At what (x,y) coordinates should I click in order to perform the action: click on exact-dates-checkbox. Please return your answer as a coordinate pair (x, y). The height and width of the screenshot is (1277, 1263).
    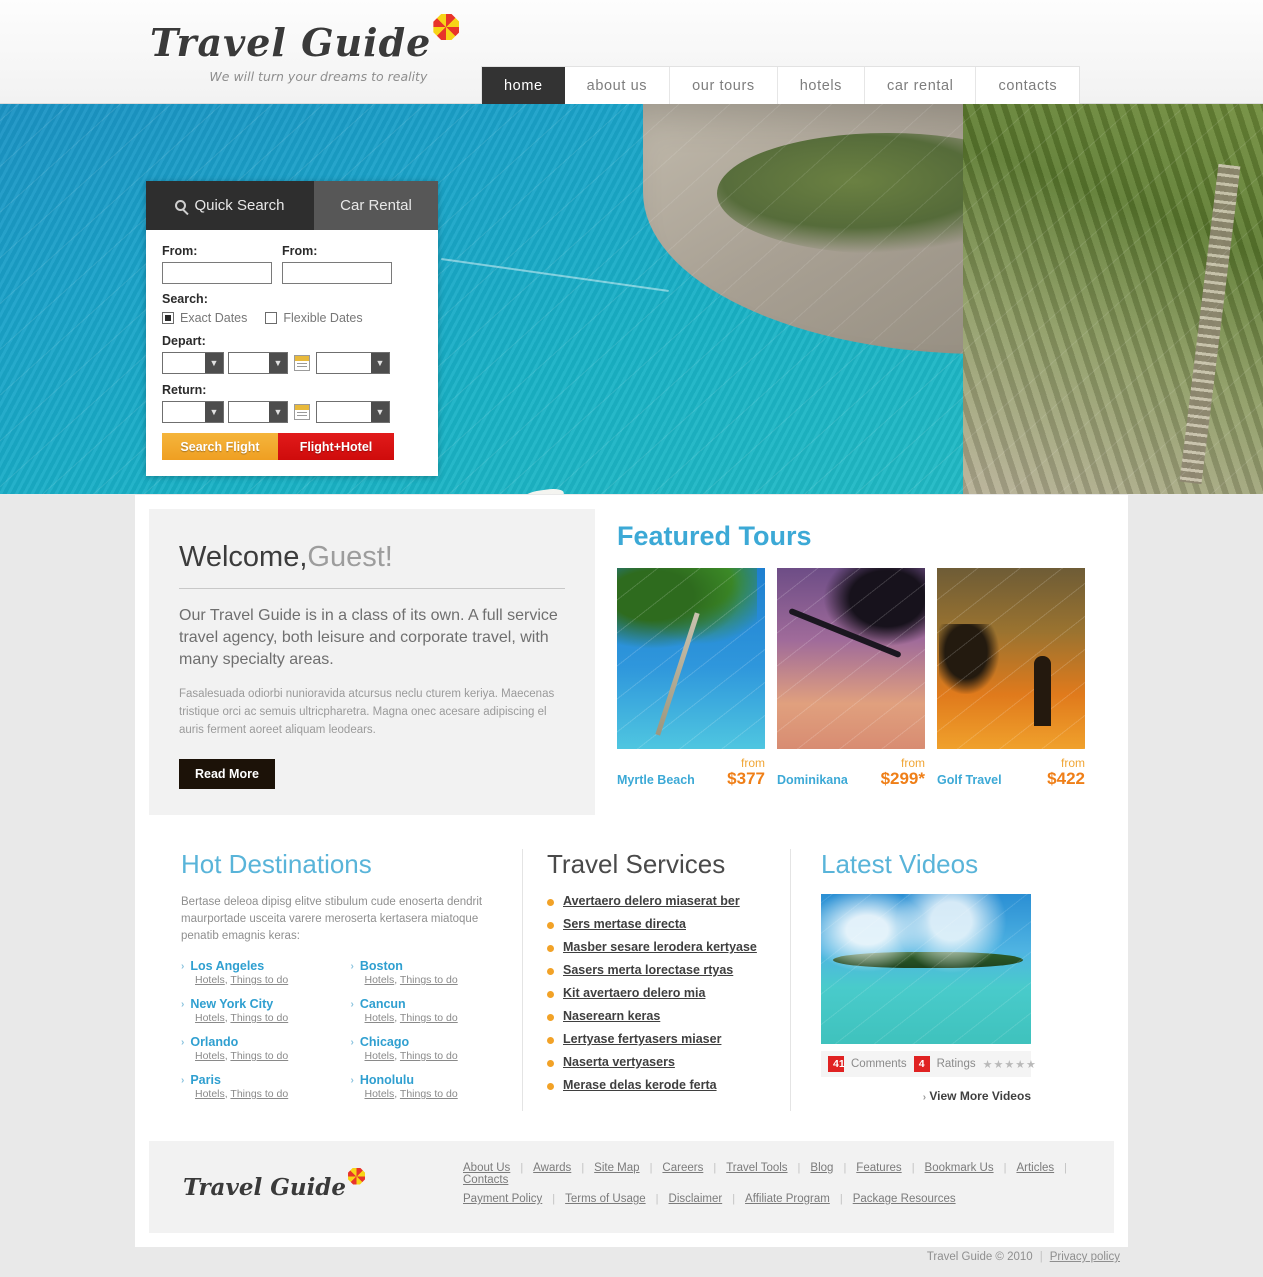
    Looking at the image, I should click on (168, 318).